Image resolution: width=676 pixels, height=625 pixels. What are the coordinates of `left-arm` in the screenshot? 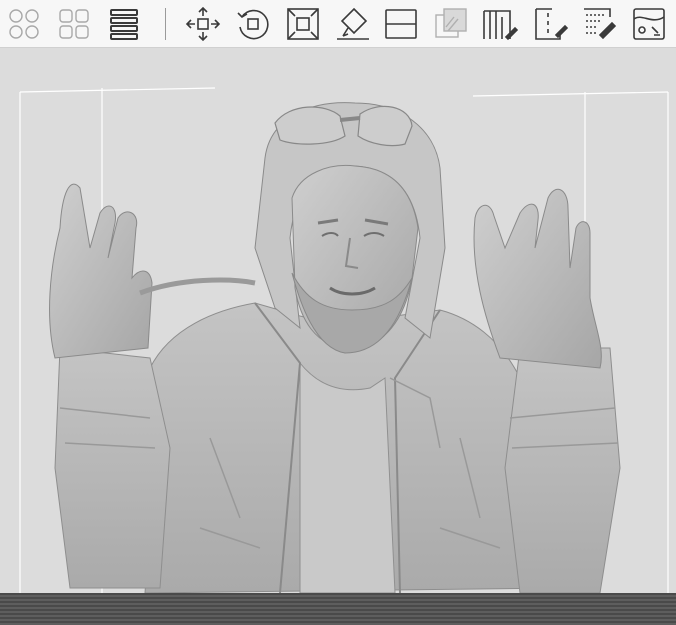 It's located at (112, 468).